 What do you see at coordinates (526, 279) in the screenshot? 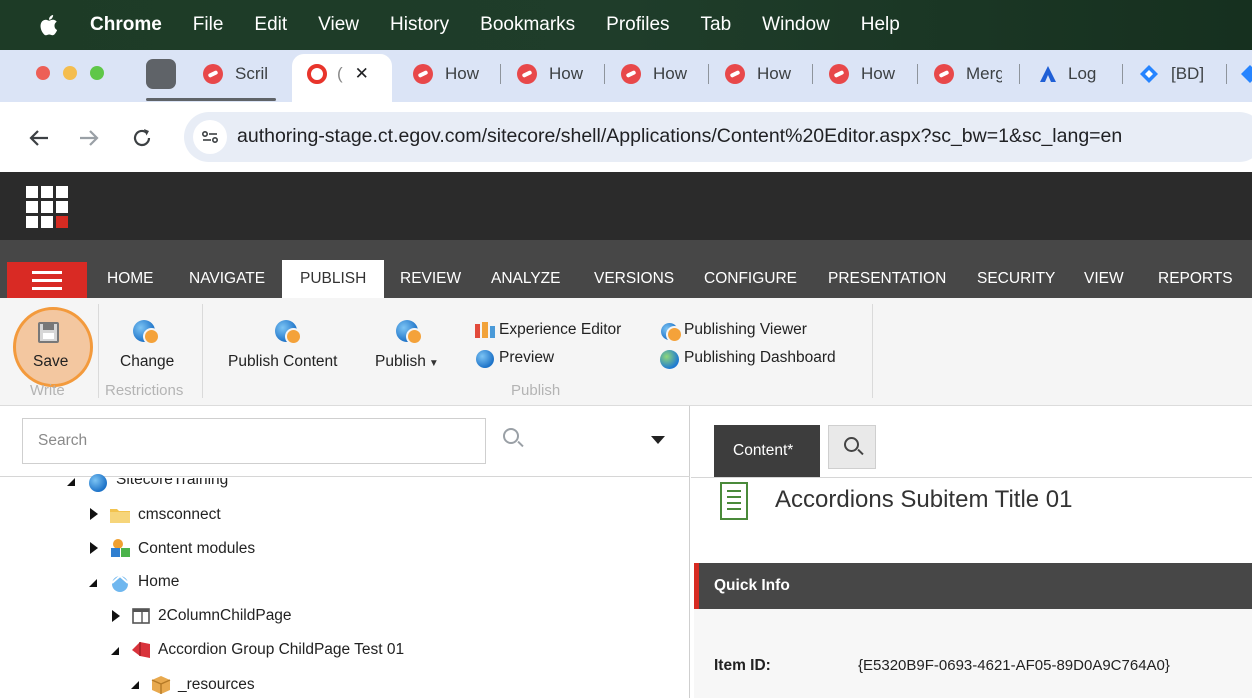
I see `tab-analyze: ANALYZE` at bounding box center [526, 279].